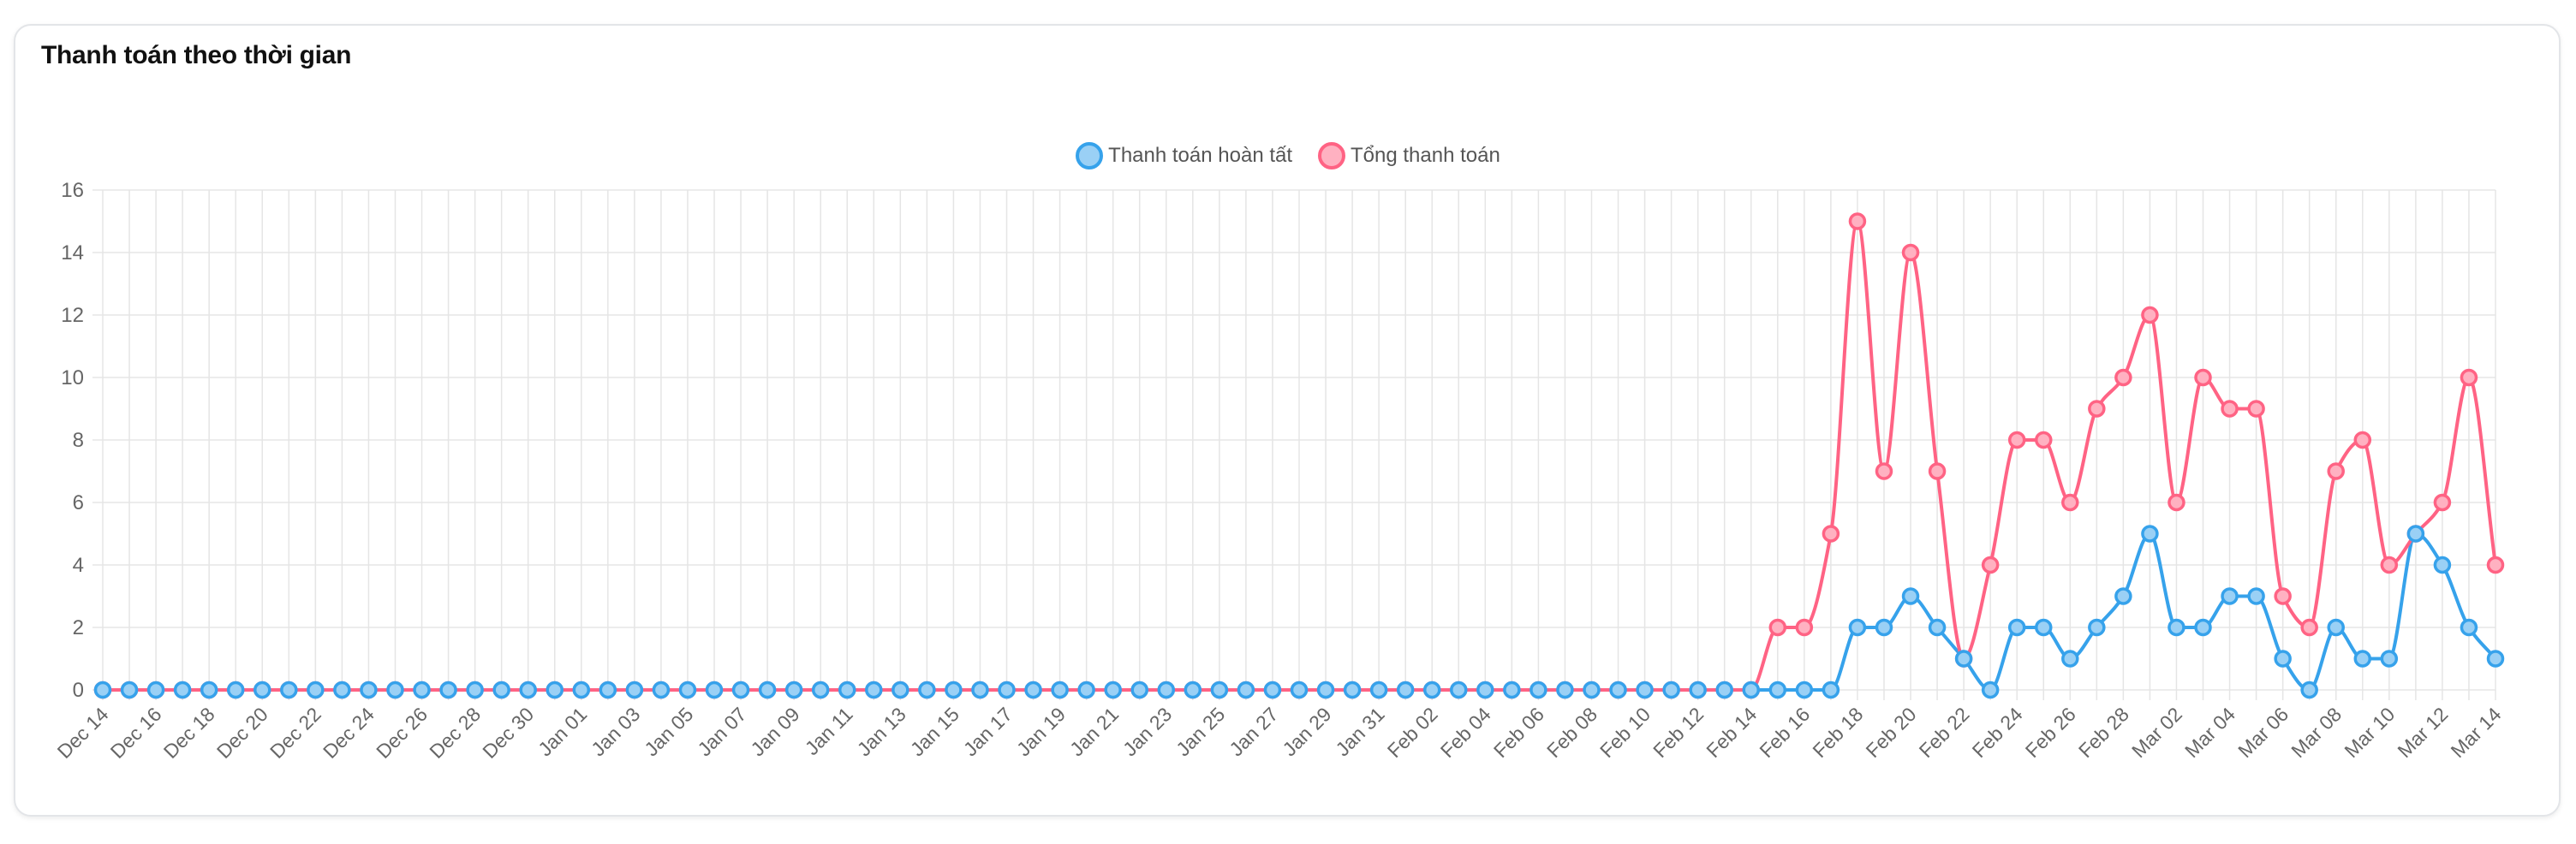  Describe the element at coordinates (2050, 732) in the screenshot. I see `x-tick-label: Feb 26` at that location.